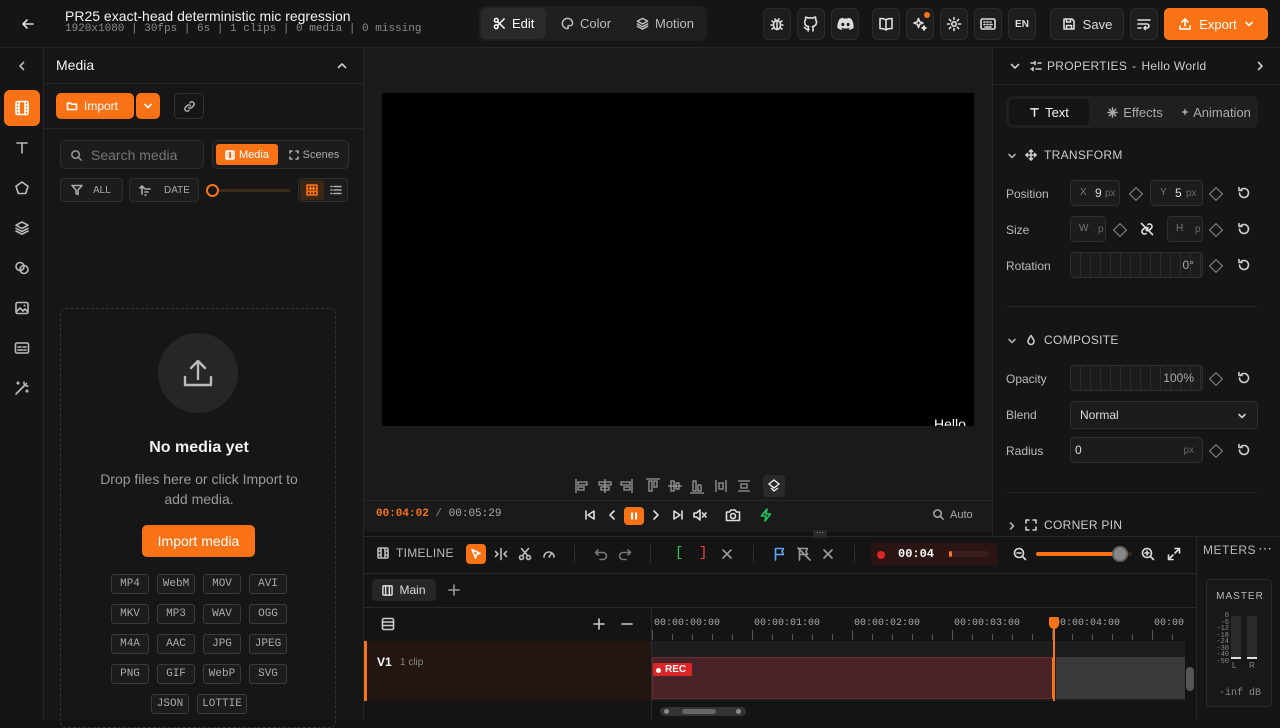 This screenshot has height=728, width=1280. I want to click on fit-timeline-icon, so click(1174, 554).